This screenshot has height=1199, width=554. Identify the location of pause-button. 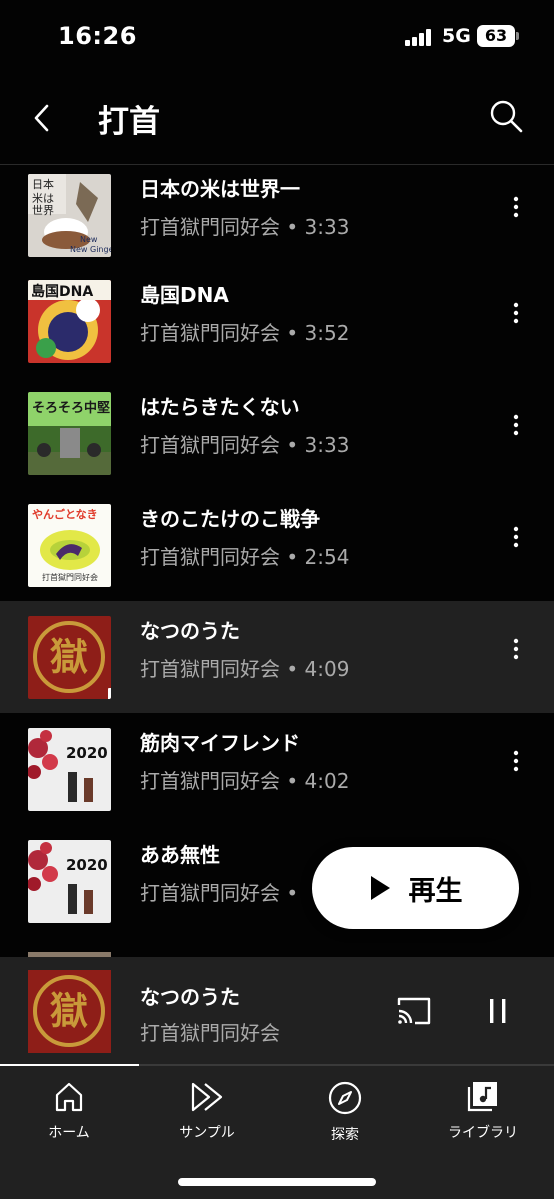
(498, 1011).